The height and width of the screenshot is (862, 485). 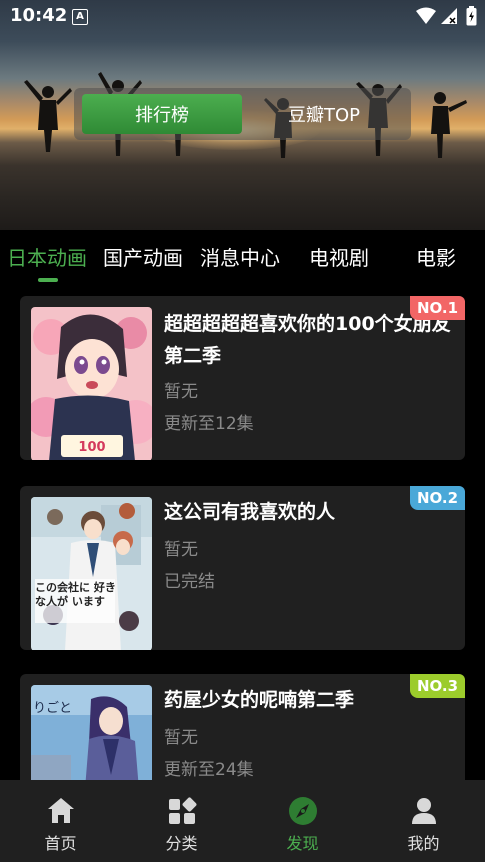 I want to click on battery-icon, so click(x=471, y=16).